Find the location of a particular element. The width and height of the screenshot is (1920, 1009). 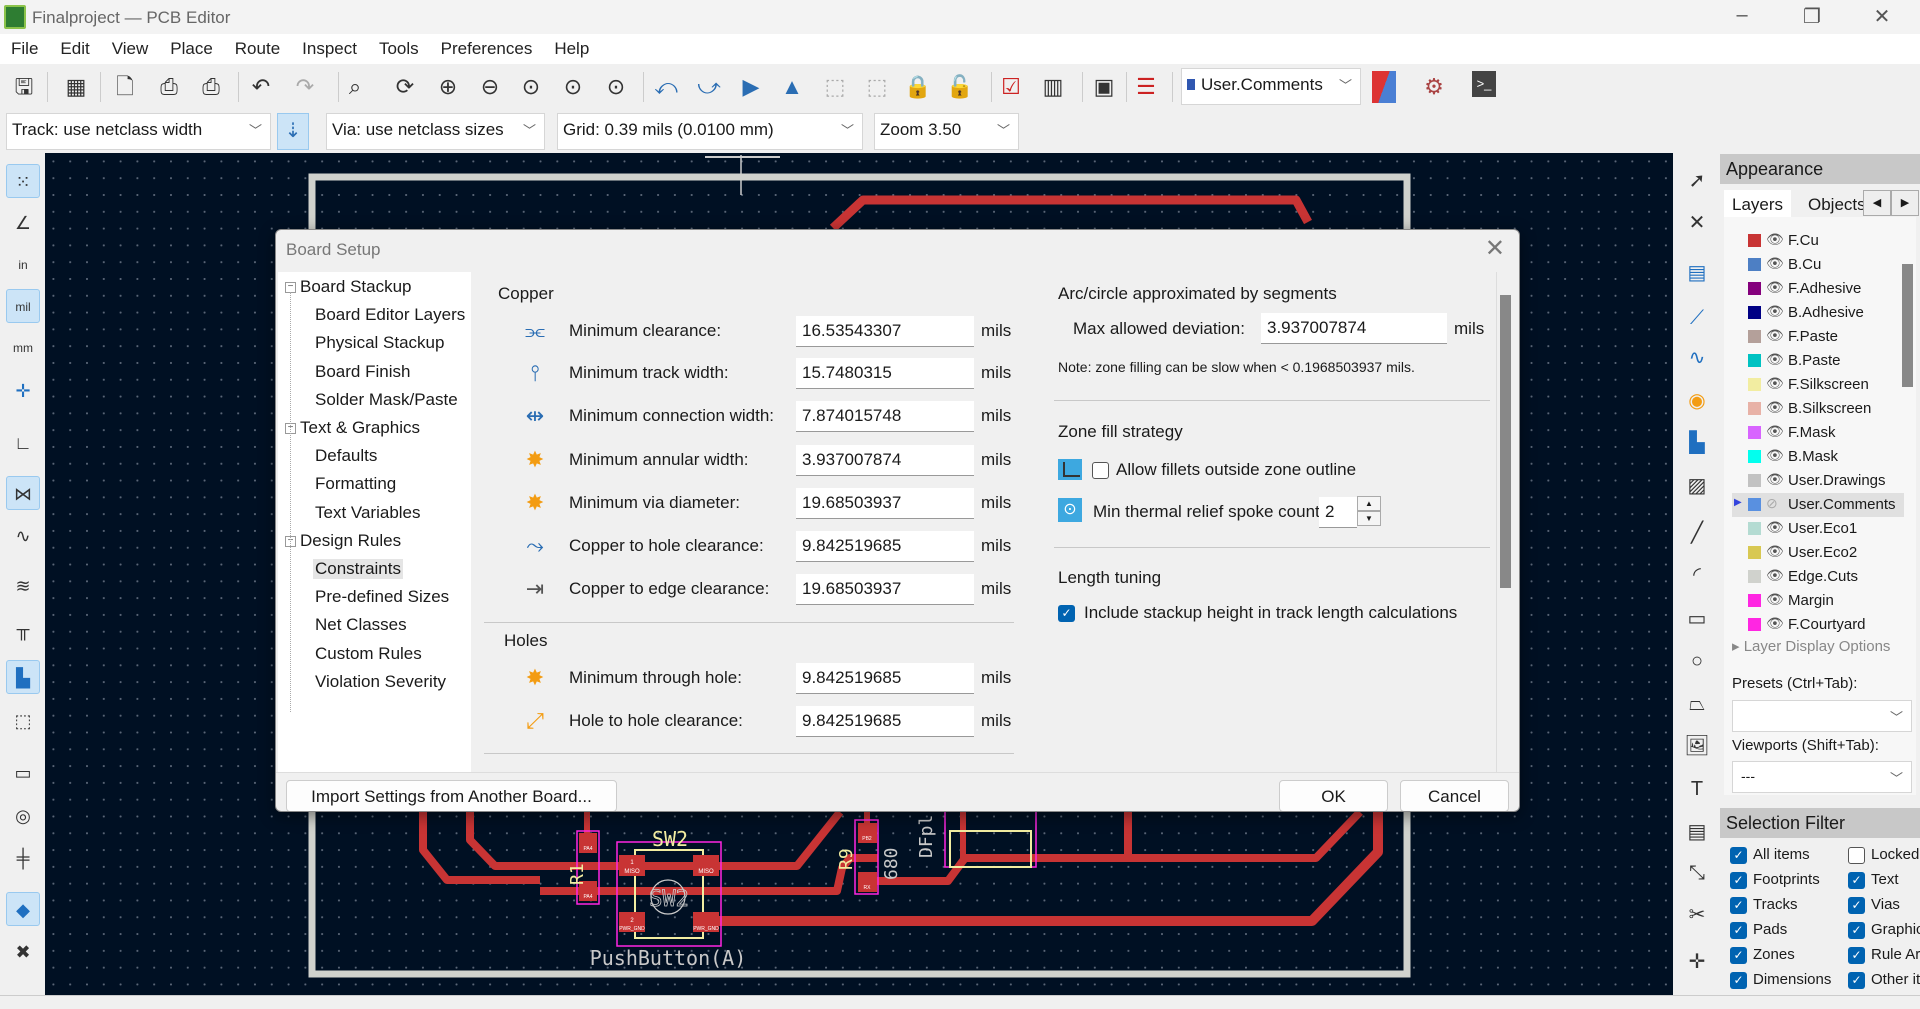

textbox-icon: ▤ is located at coordinates (1697, 832).